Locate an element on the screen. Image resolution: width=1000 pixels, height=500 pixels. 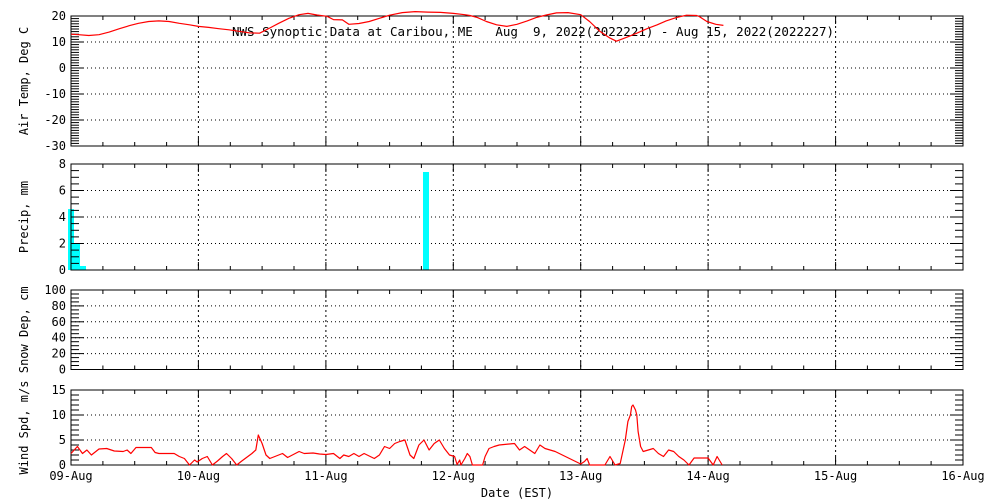
y-axis-title-precip: Precip, mm is located at coordinates (24, 217).